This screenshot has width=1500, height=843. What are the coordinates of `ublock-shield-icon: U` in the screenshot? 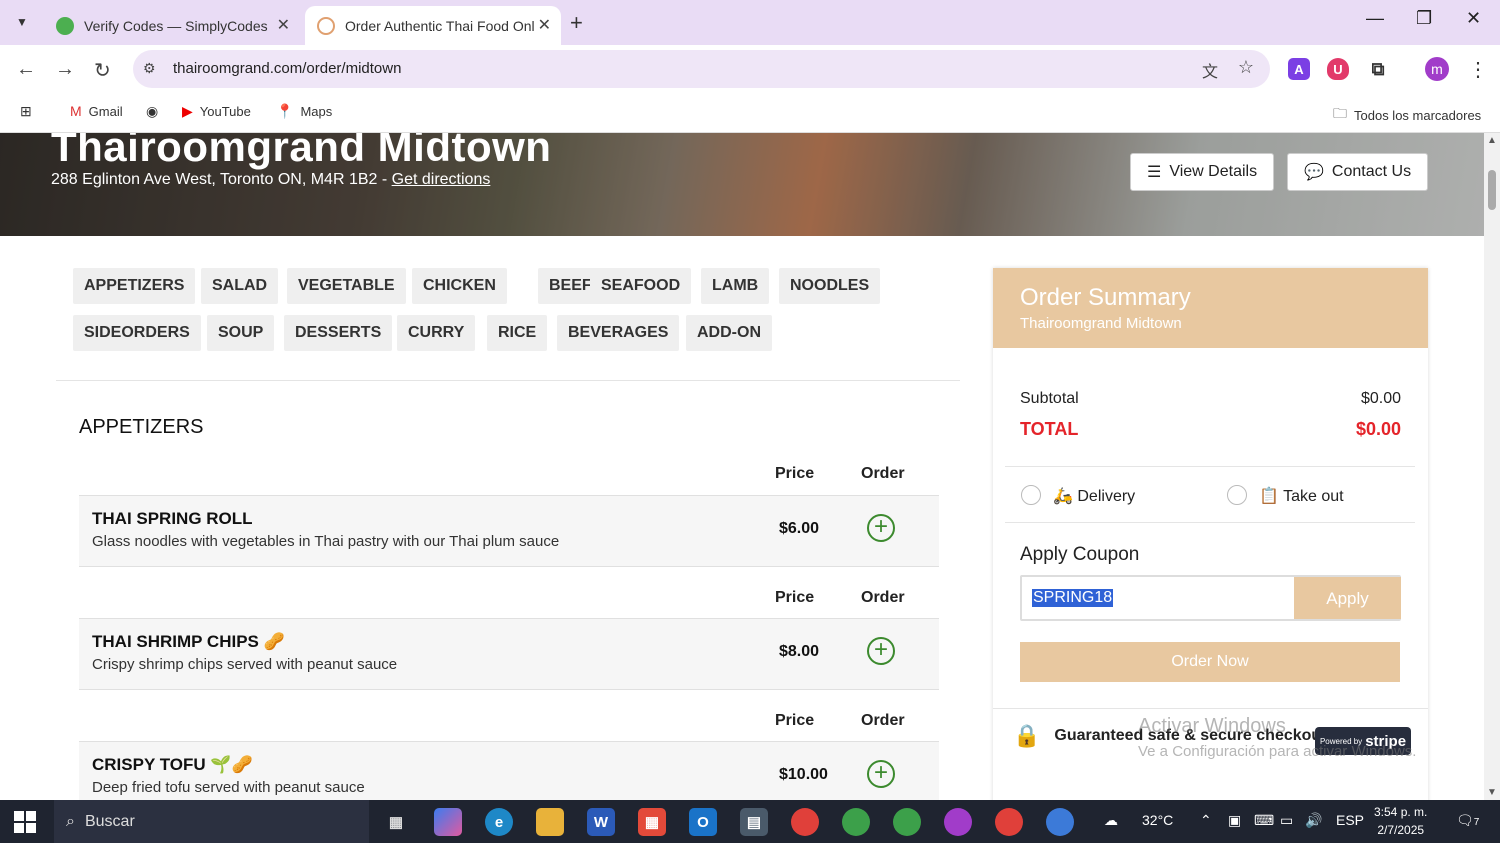 It's located at (1338, 69).